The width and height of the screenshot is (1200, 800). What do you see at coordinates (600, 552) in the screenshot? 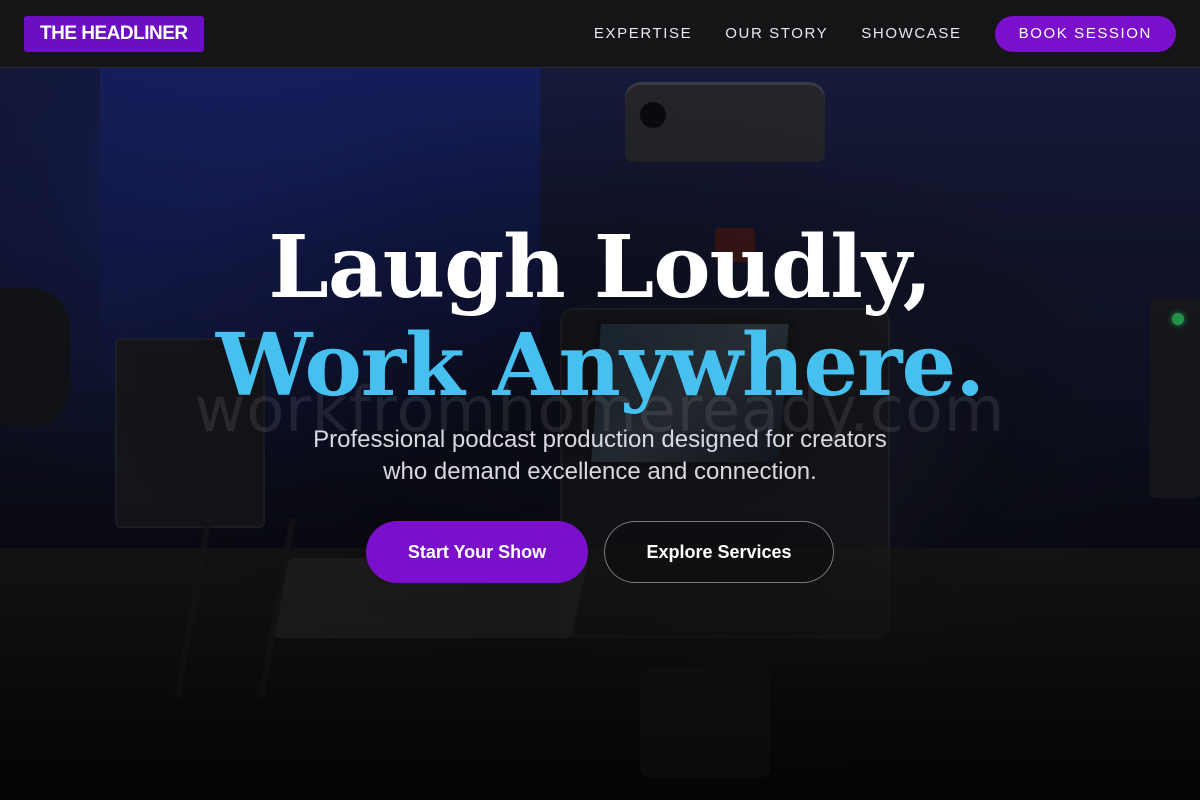
I see `hero-cta-row: Start Your Show Explore Services` at bounding box center [600, 552].